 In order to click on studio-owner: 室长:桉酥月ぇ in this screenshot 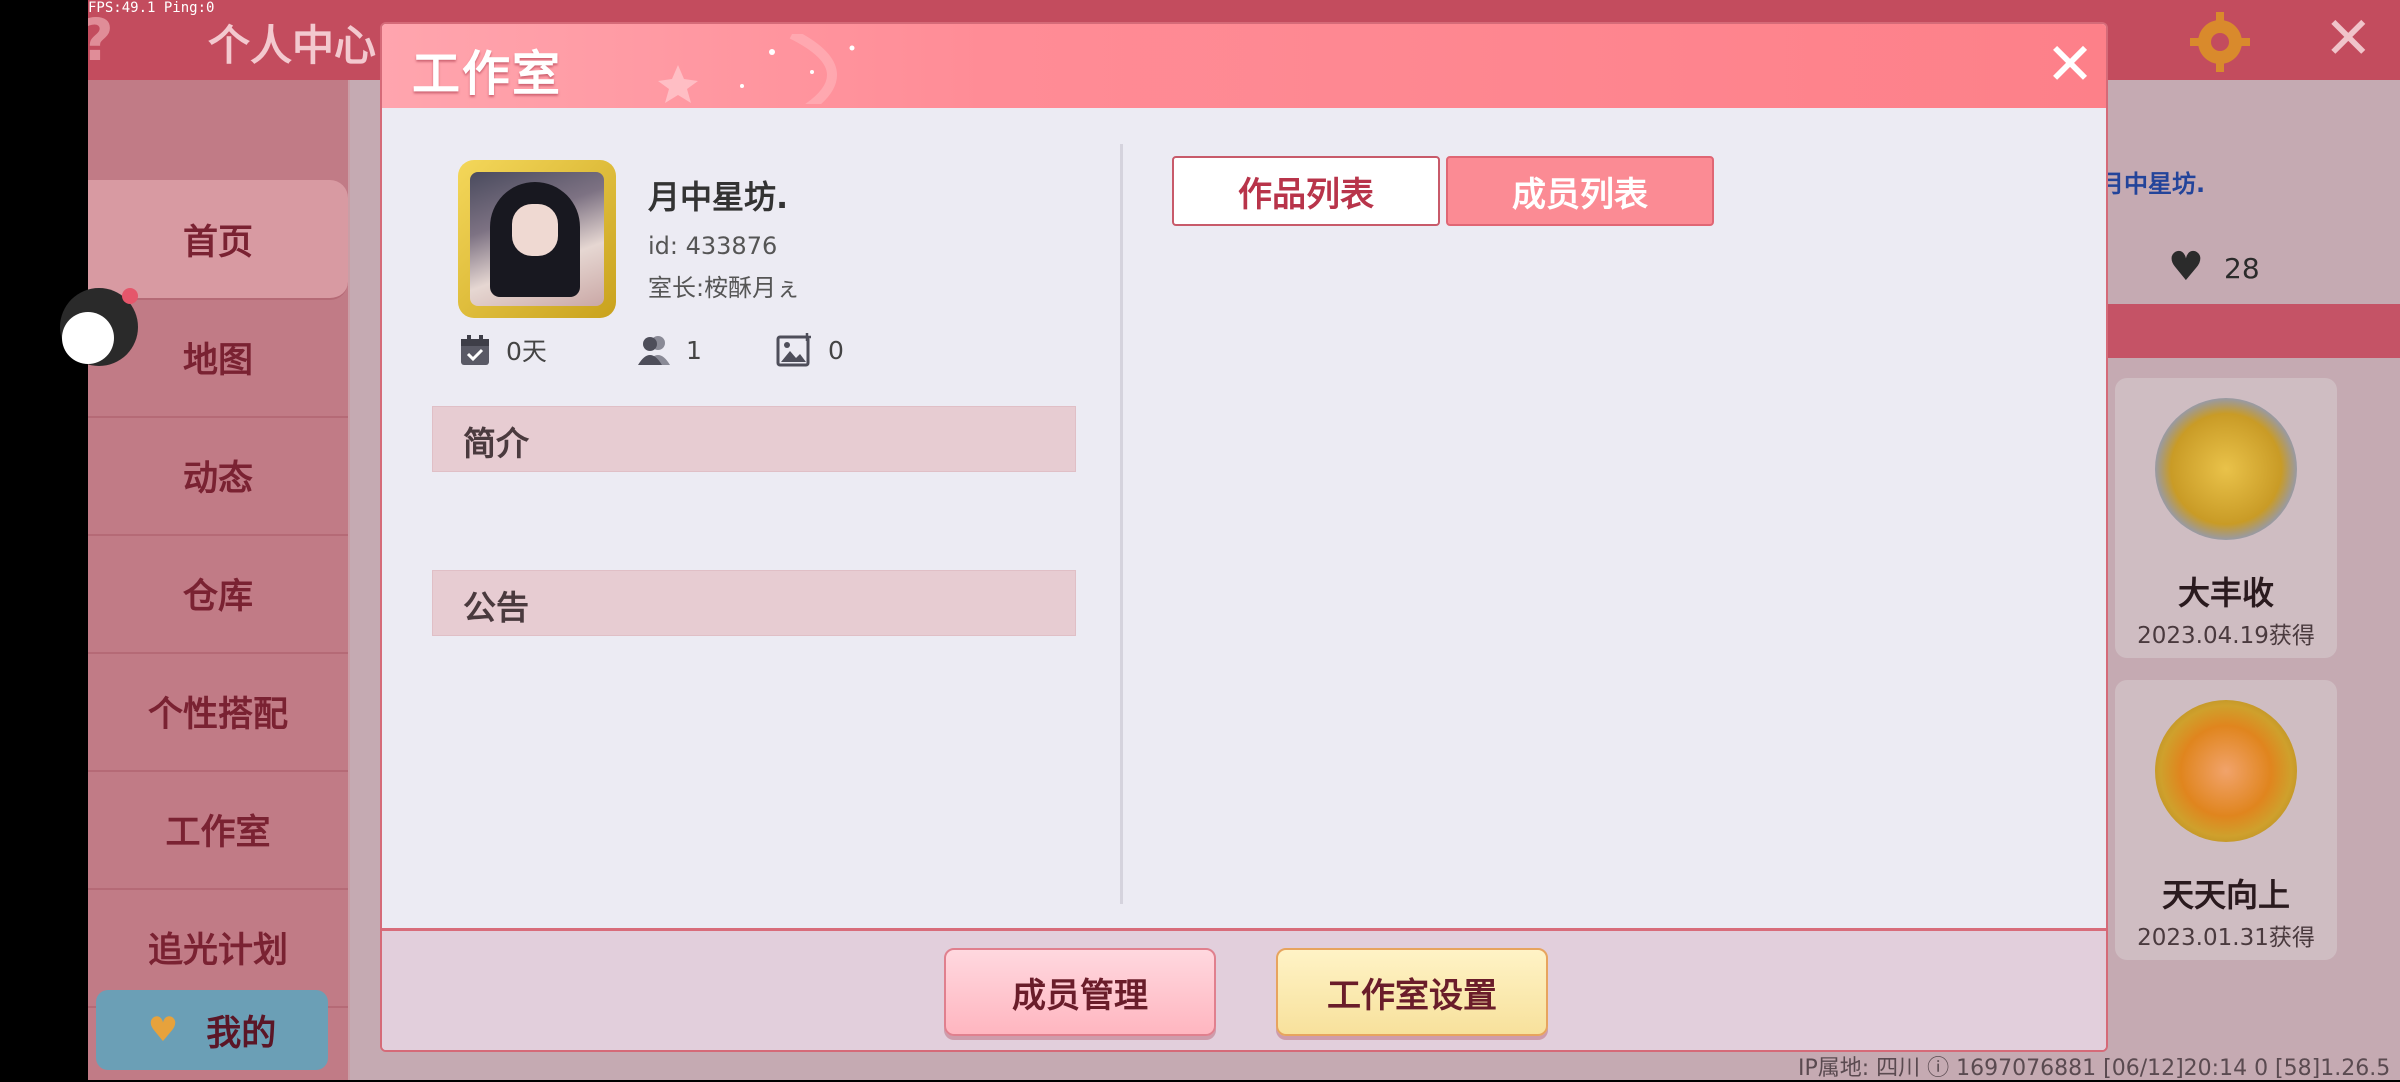, I will do `click(724, 288)`.